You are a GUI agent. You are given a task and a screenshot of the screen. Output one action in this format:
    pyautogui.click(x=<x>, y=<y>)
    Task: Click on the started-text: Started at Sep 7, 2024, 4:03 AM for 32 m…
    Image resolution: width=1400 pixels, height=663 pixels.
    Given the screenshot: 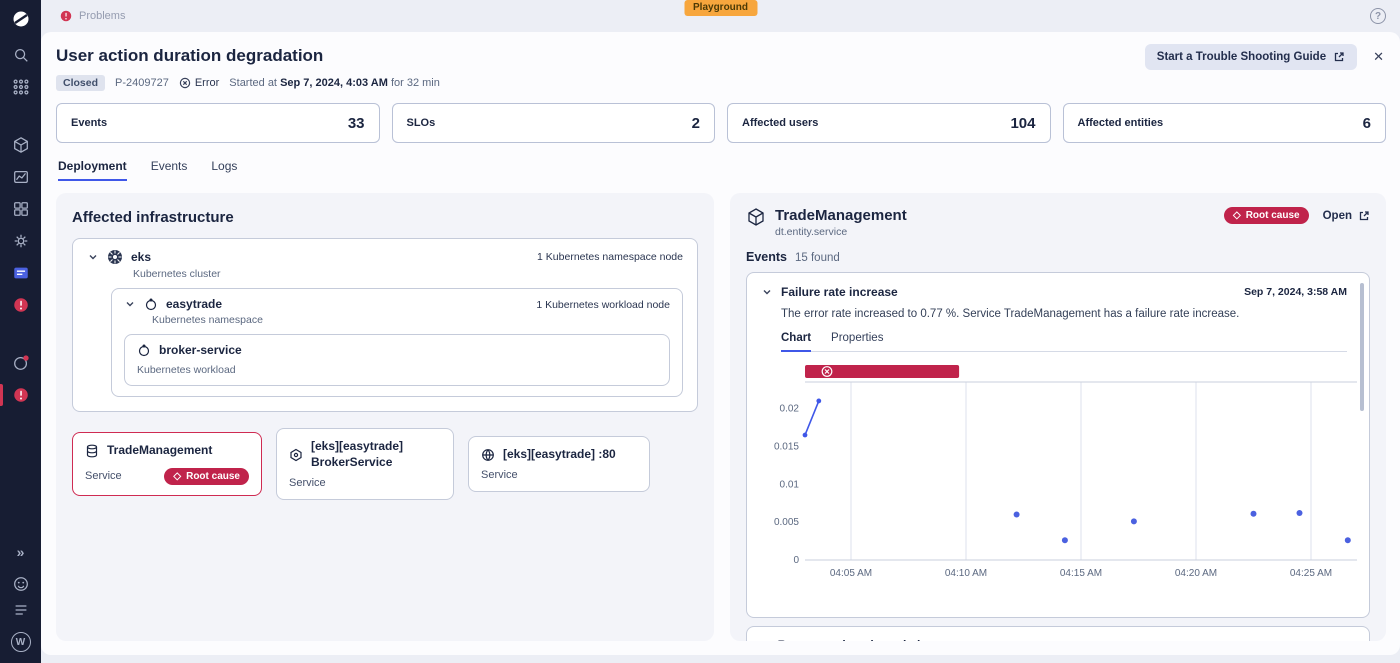 What is the action you would take?
    pyautogui.click(x=334, y=83)
    